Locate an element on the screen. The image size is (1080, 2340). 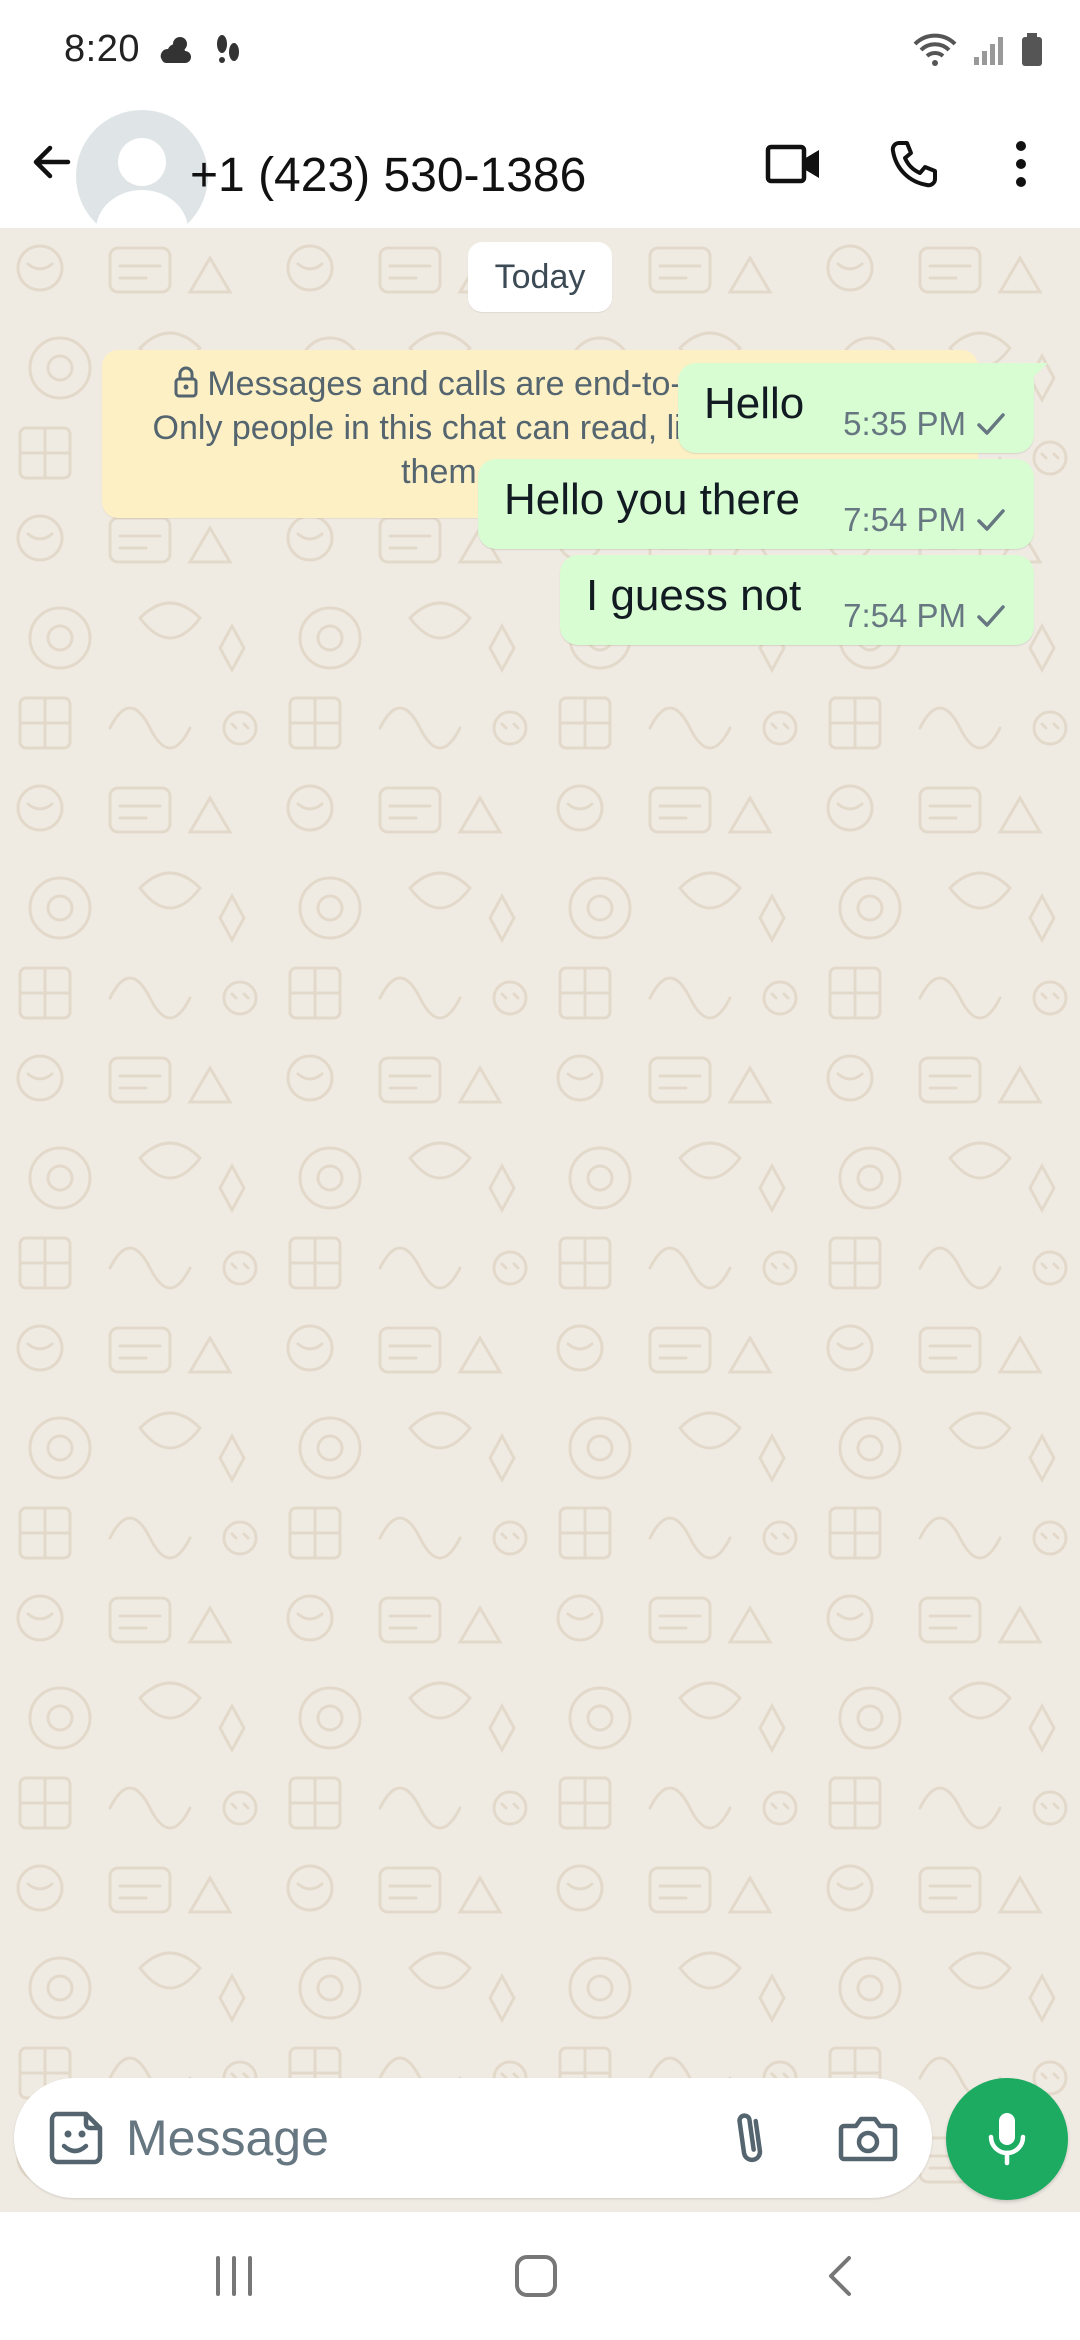
status-right-icons is located at coordinates (978, 52).